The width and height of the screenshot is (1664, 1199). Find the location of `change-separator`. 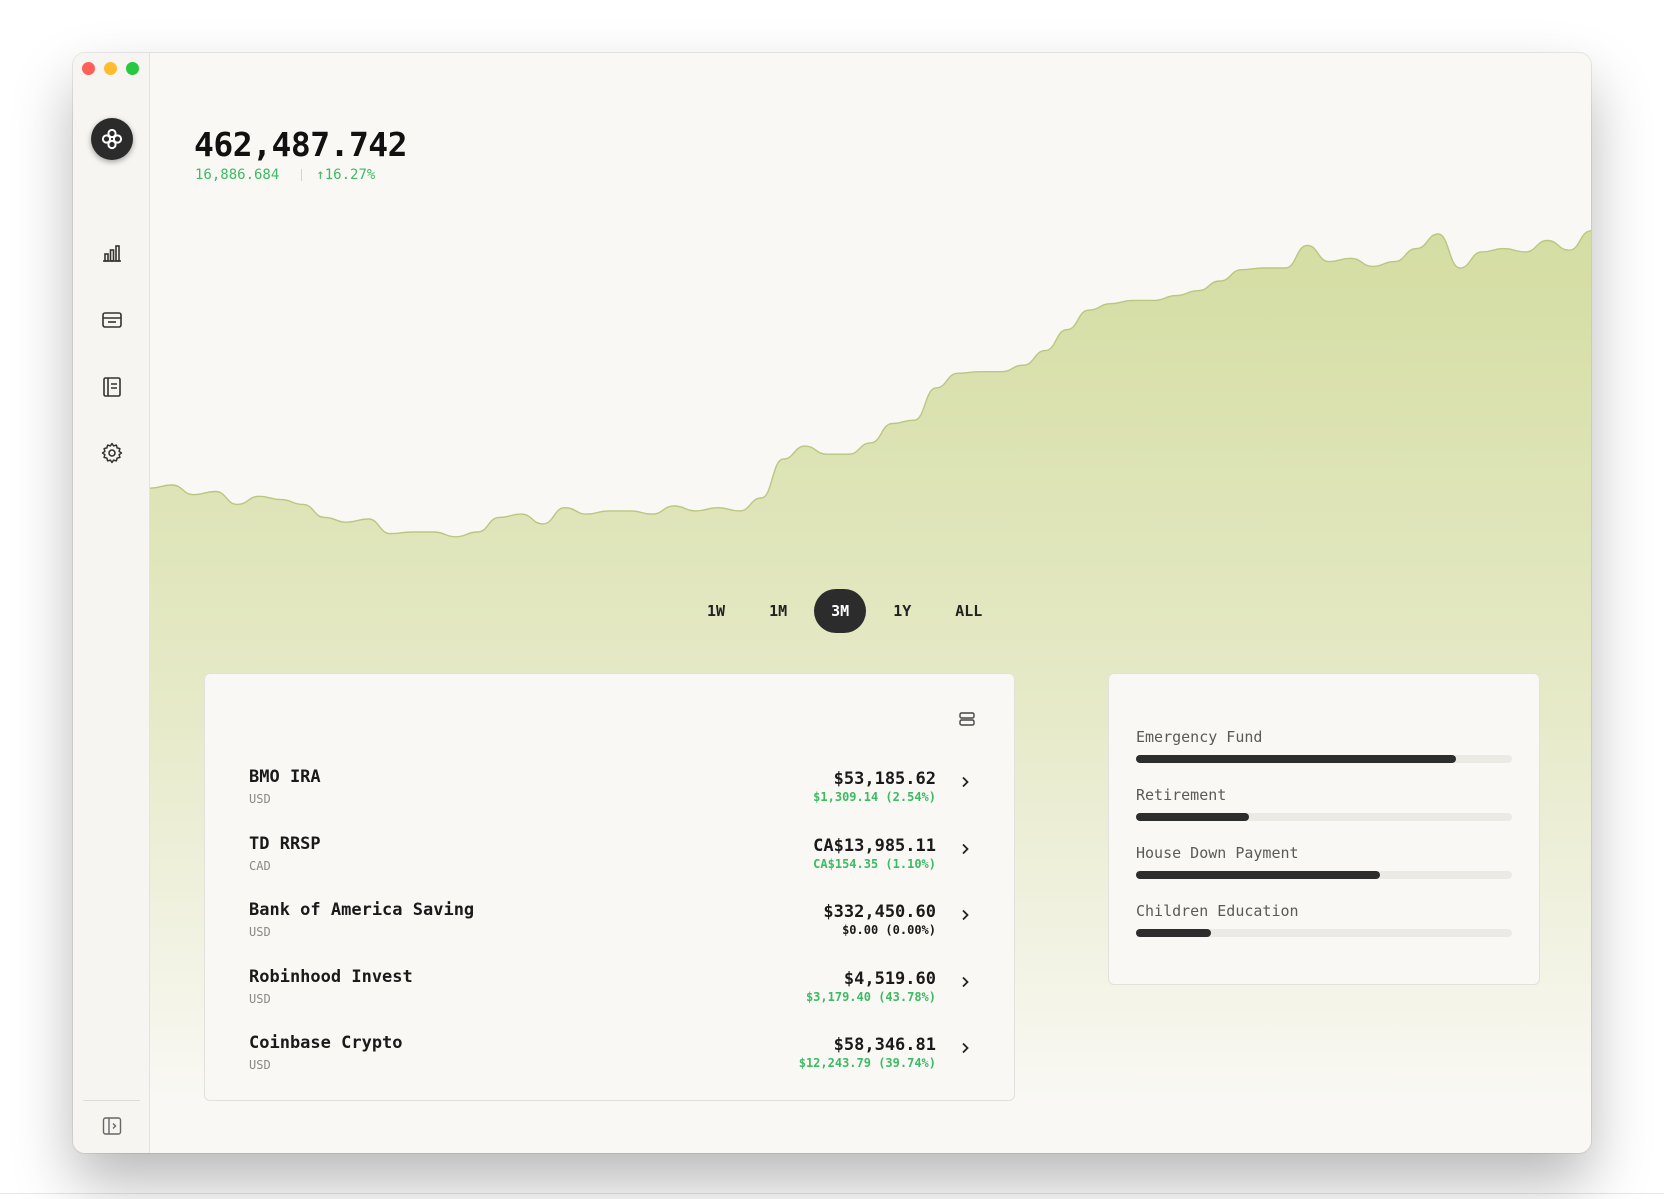

change-separator is located at coordinates (302, 175).